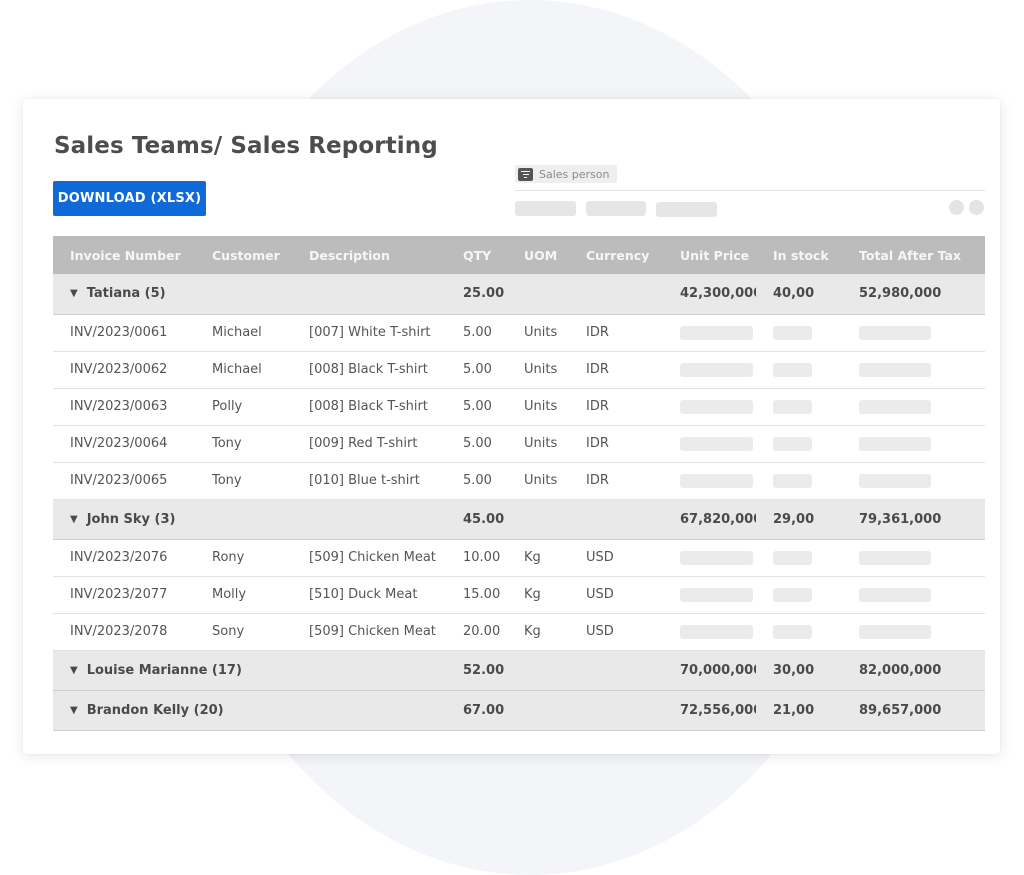 The image size is (1024, 875). What do you see at coordinates (913, 294) in the screenshot?
I see `group-total-cell: 52,980,000` at bounding box center [913, 294].